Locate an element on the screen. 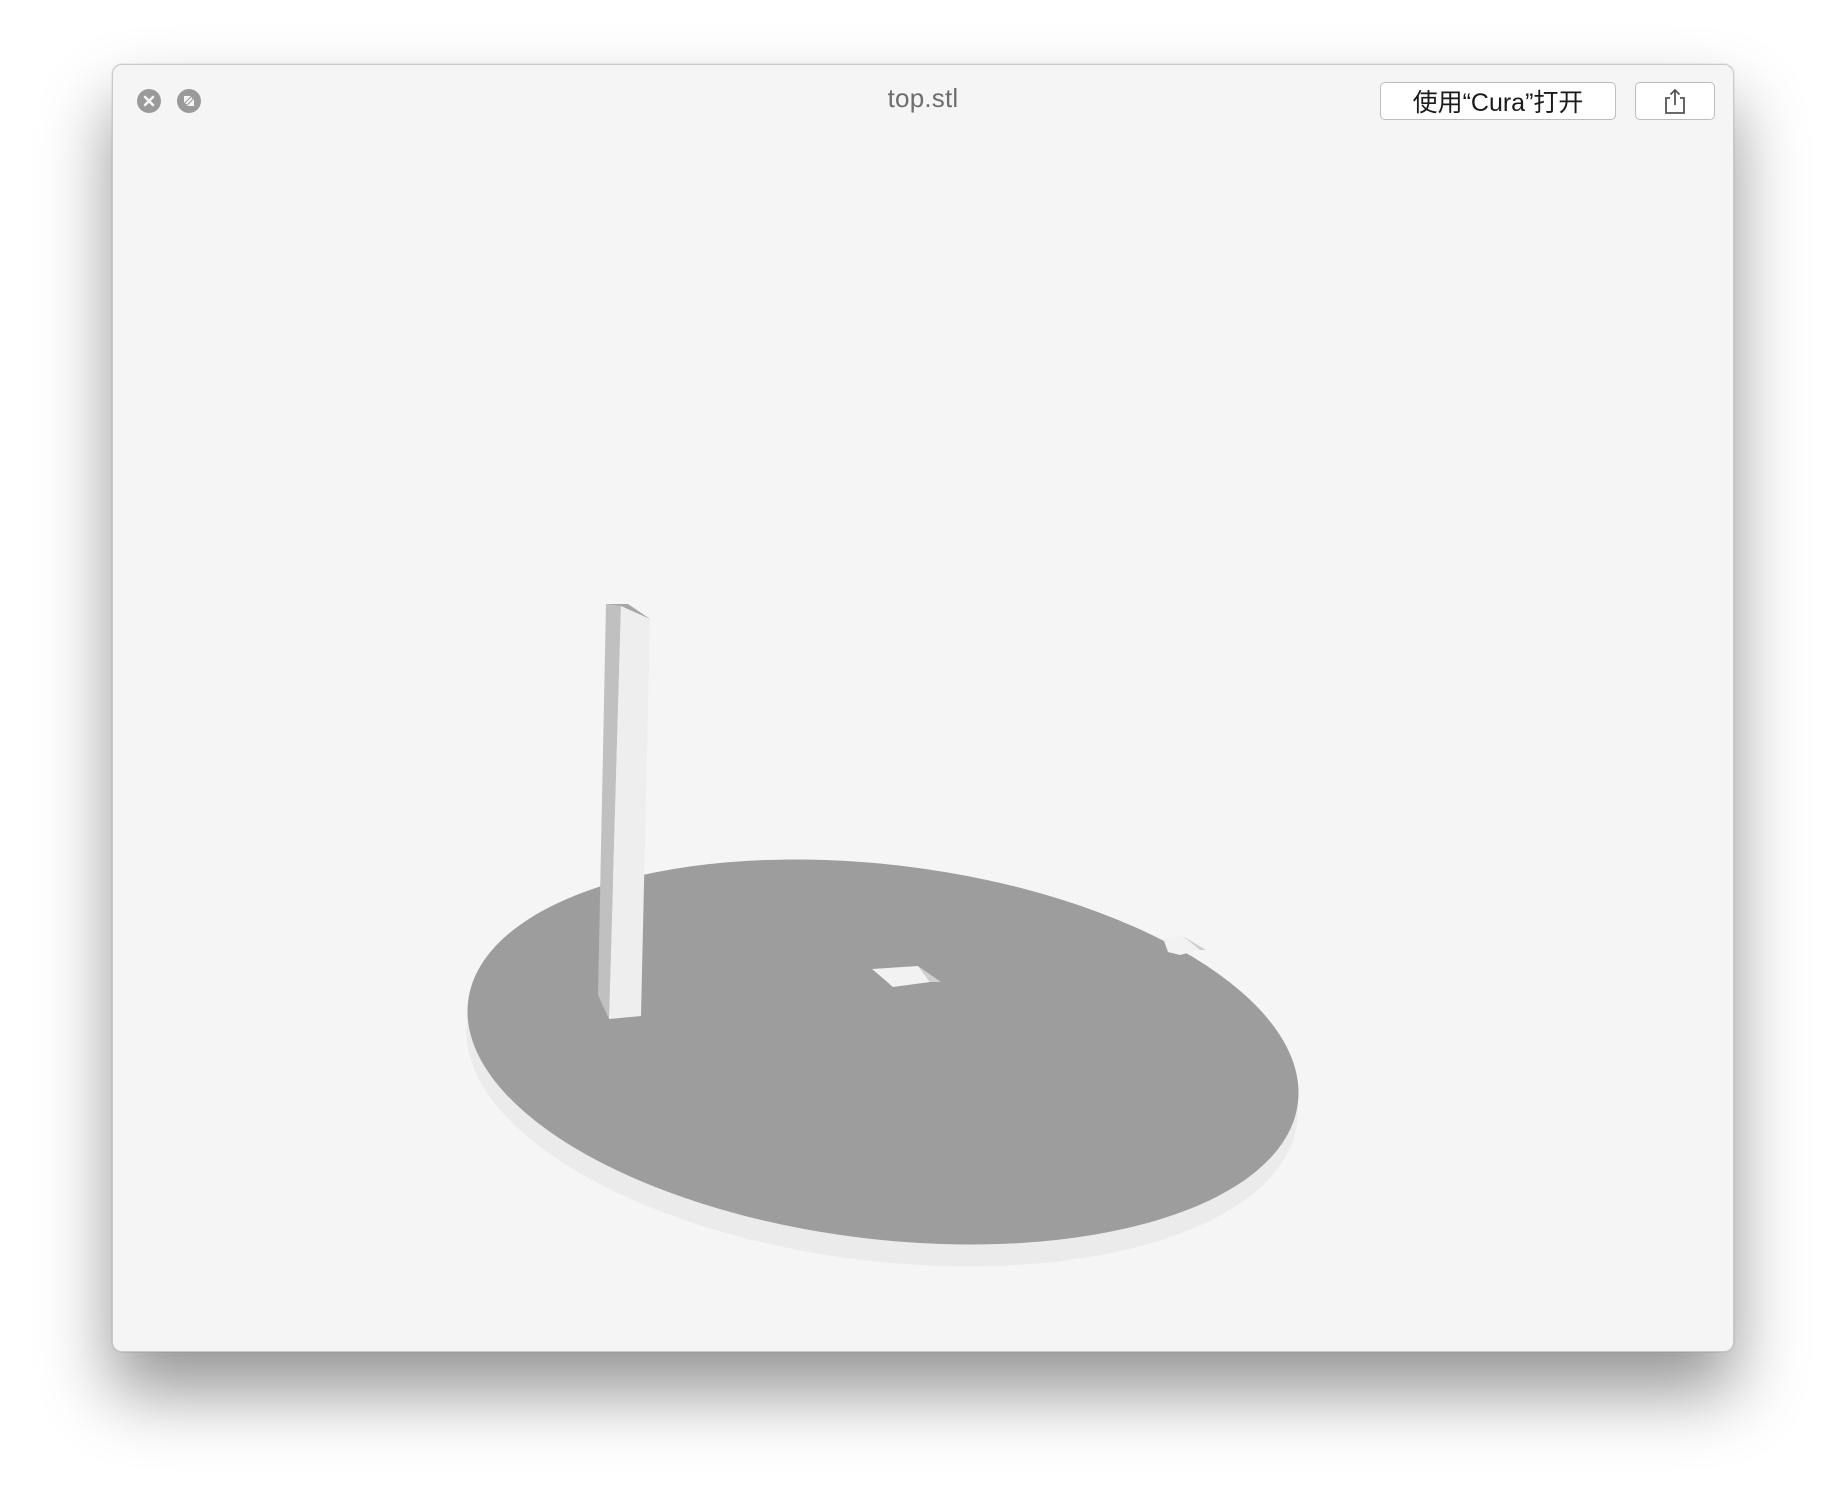 Image resolution: width=1836 pixels, height=1504 pixels. share-icon is located at coordinates (1675, 101).